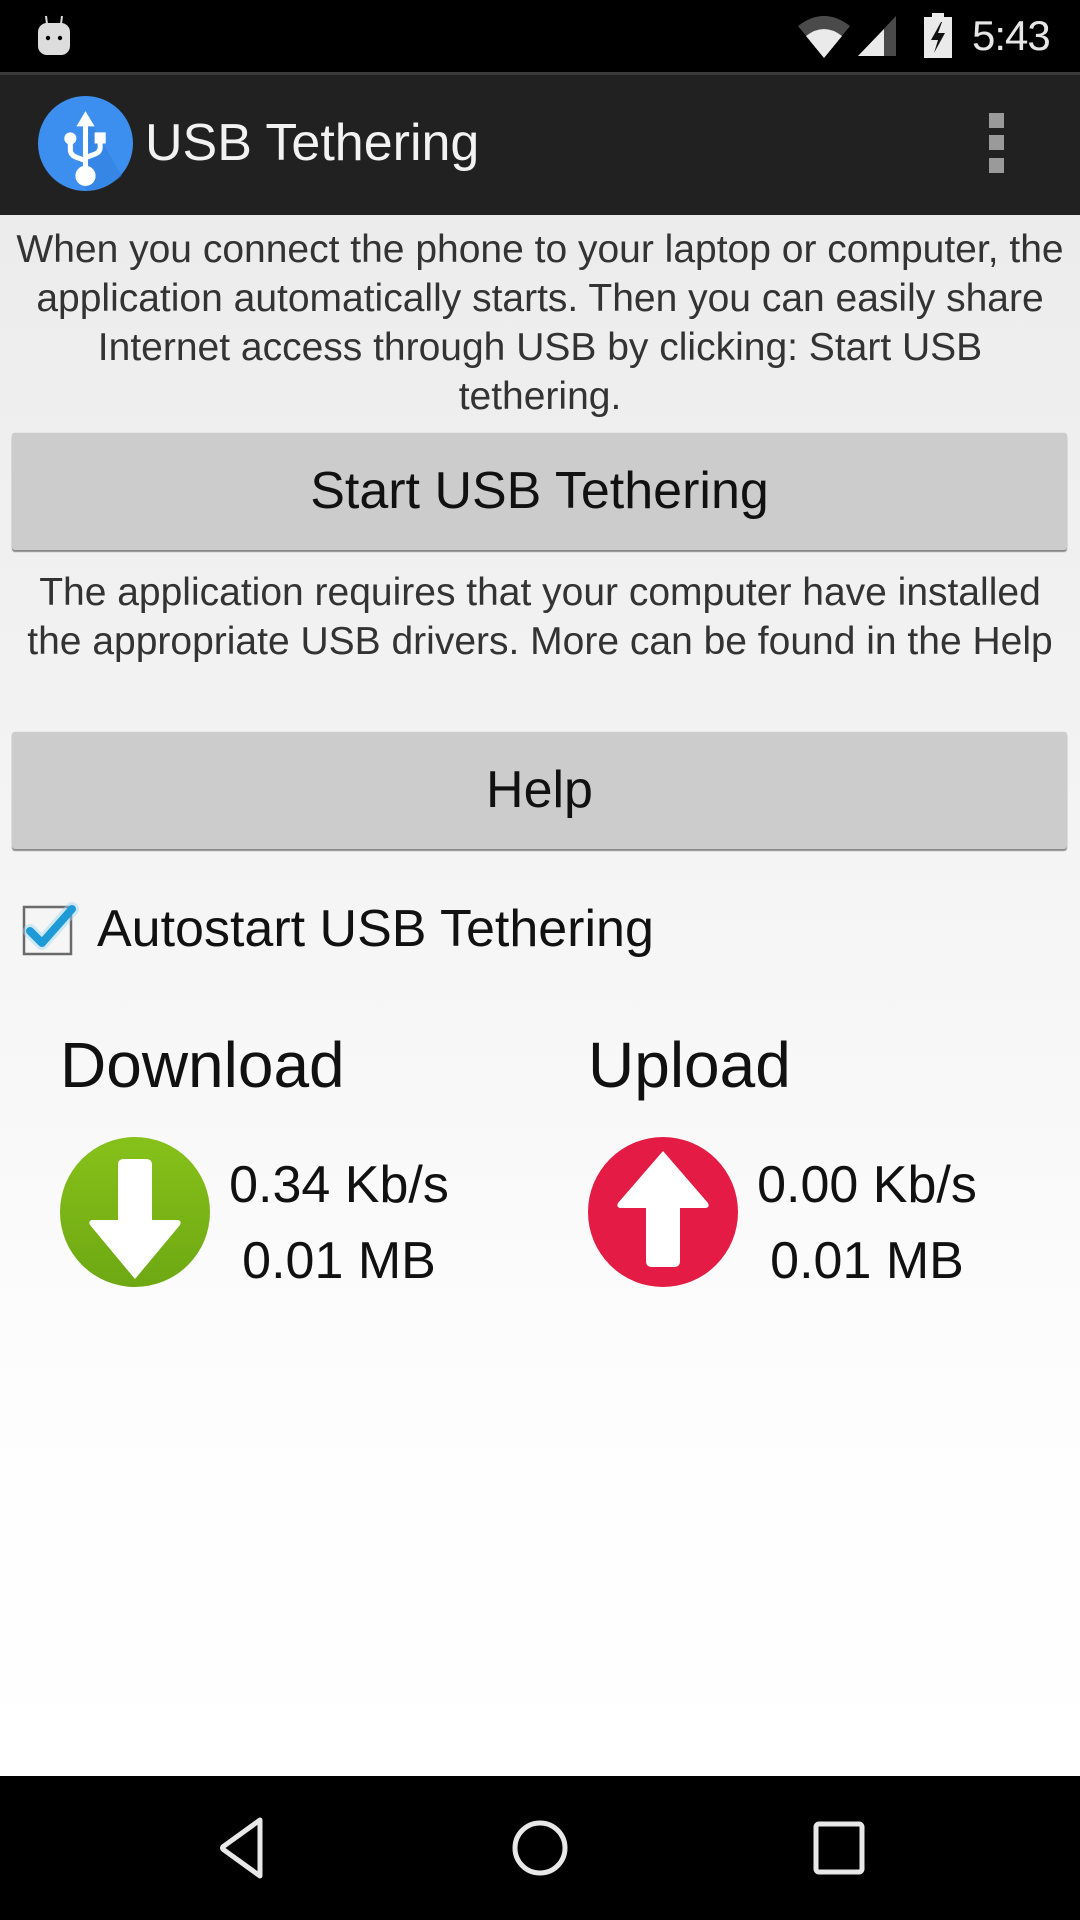 This screenshot has width=1080, height=1920. What do you see at coordinates (539, 790) in the screenshot?
I see `help-button: Help` at bounding box center [539, 790].